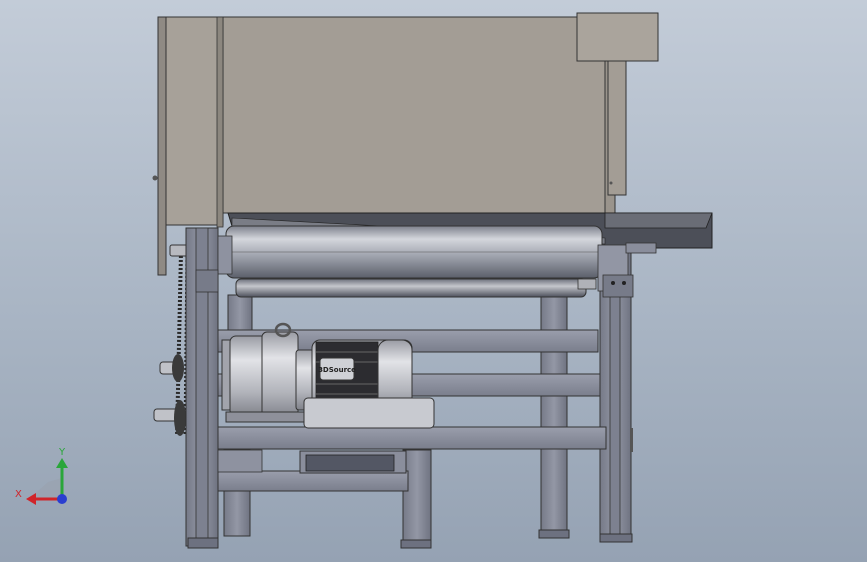 This screenshot has height=562, width=867. I want to click on lower-roller, so click(411, 288).